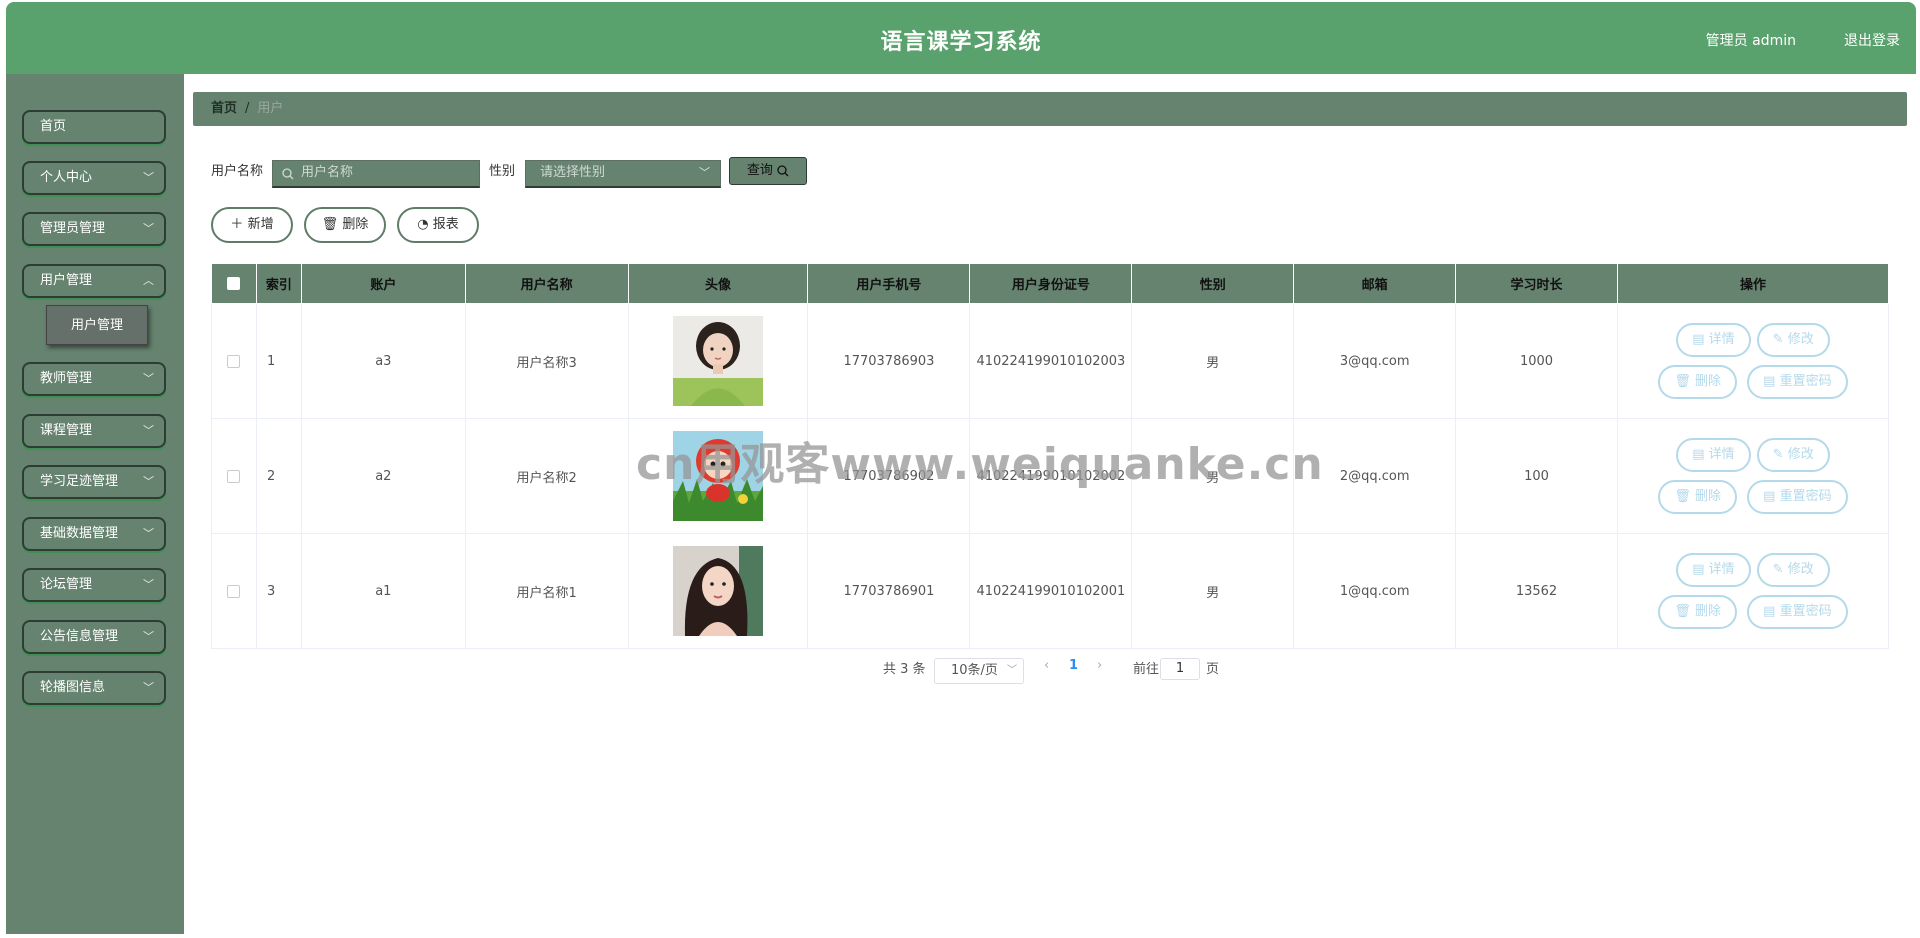  What do you see at coordinates (237, 171) in the screenshot?
I see `user-name-label: 用户名称` at bounding box center [237, 171].